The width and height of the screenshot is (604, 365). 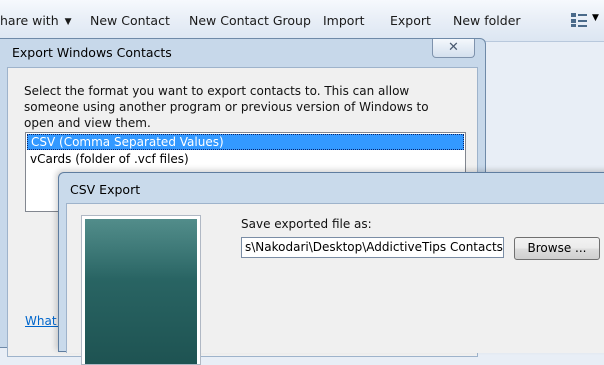 I want to click on wizard-panel-graphic, so click(x=141, y=291).